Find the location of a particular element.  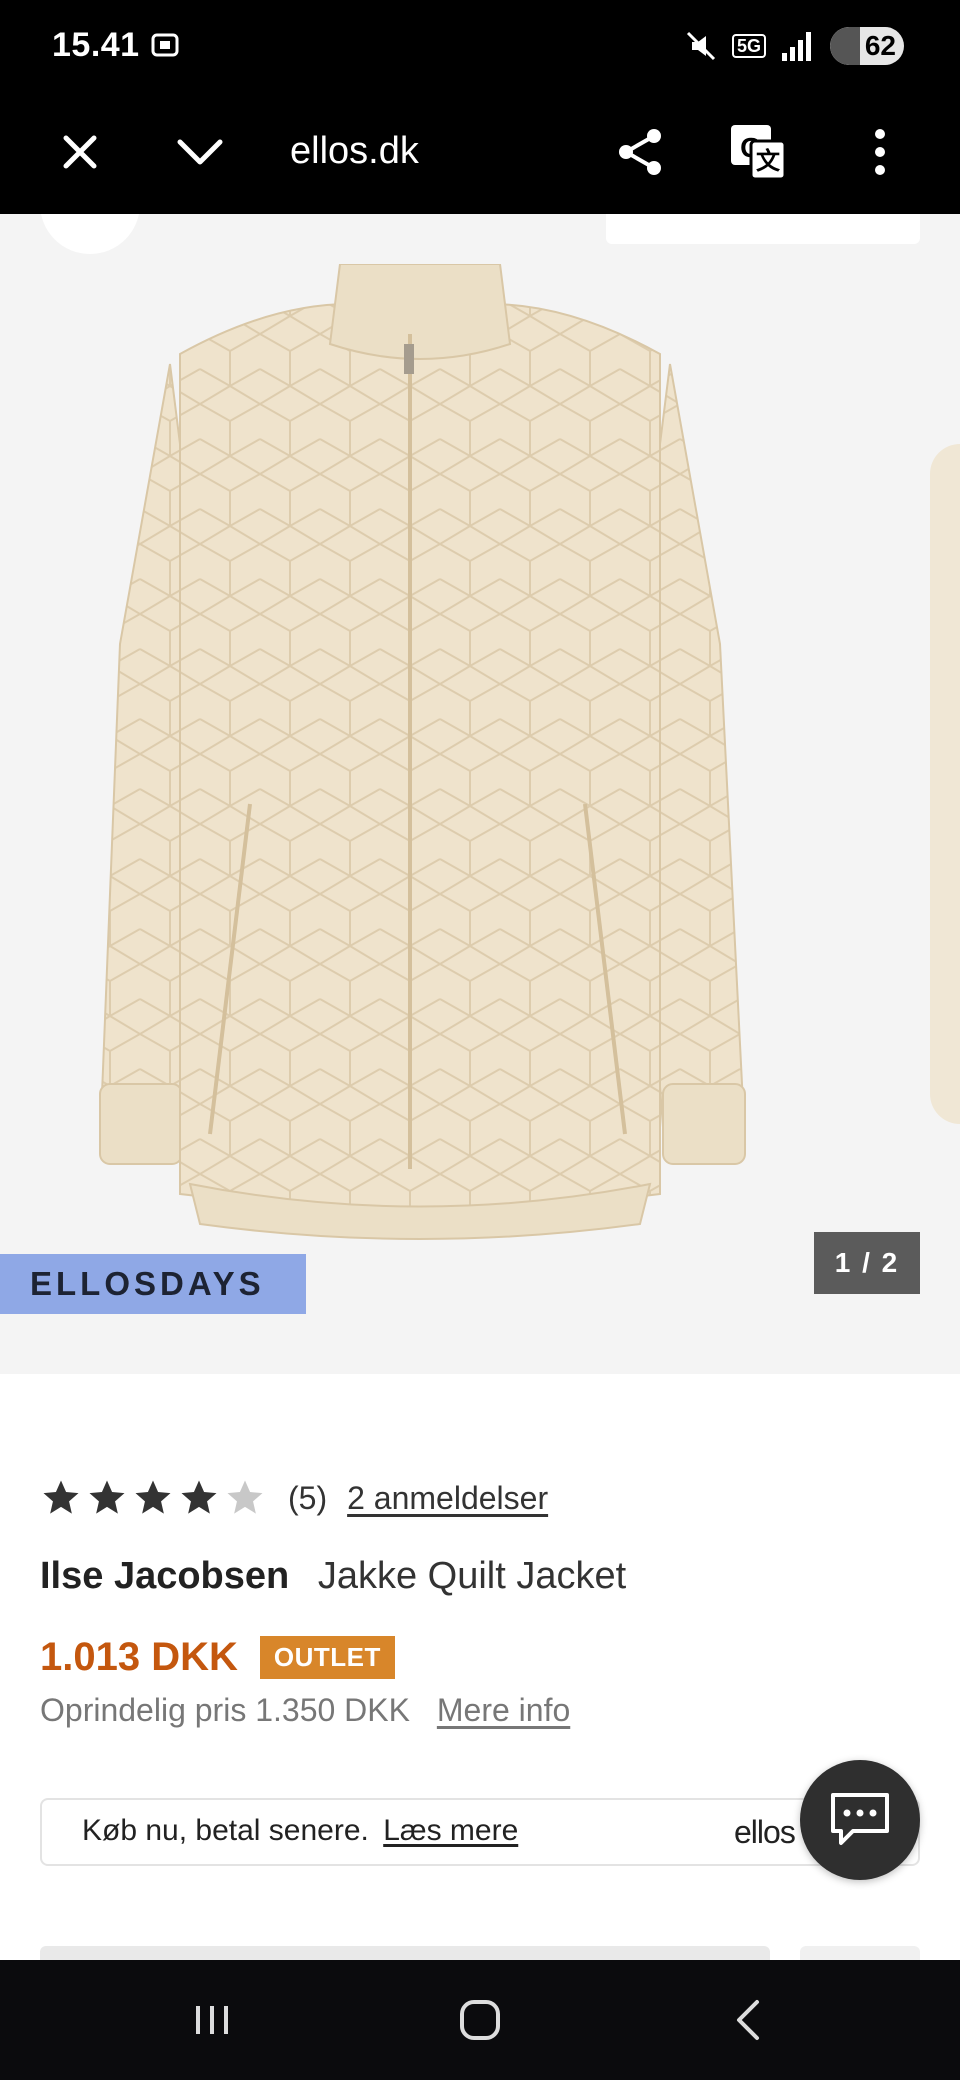

chevron-down-icon is located at coordinates (200, 152).